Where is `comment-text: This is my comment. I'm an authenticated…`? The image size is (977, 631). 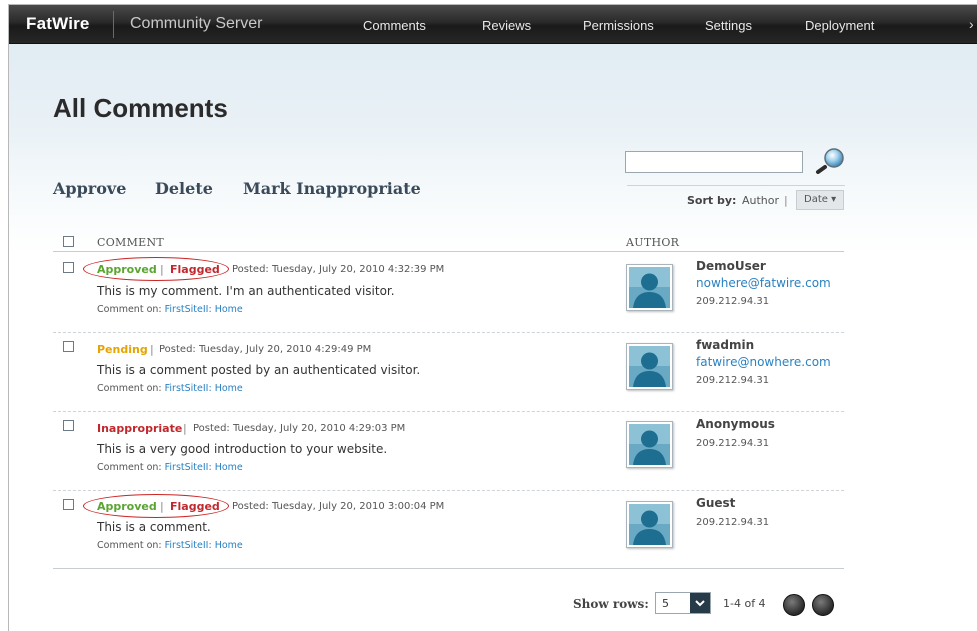 comment-text: This is my comment. I'm an authenticated… is located at coordinates (246, 291).